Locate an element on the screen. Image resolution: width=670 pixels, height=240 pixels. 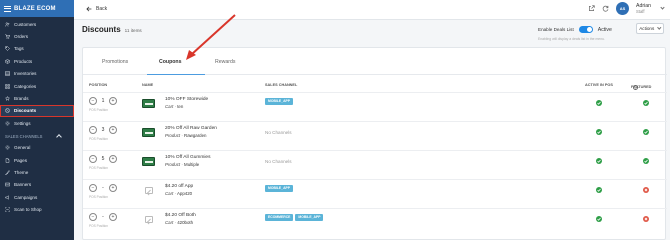
inventory-icon is located at coordinates (7, 73).